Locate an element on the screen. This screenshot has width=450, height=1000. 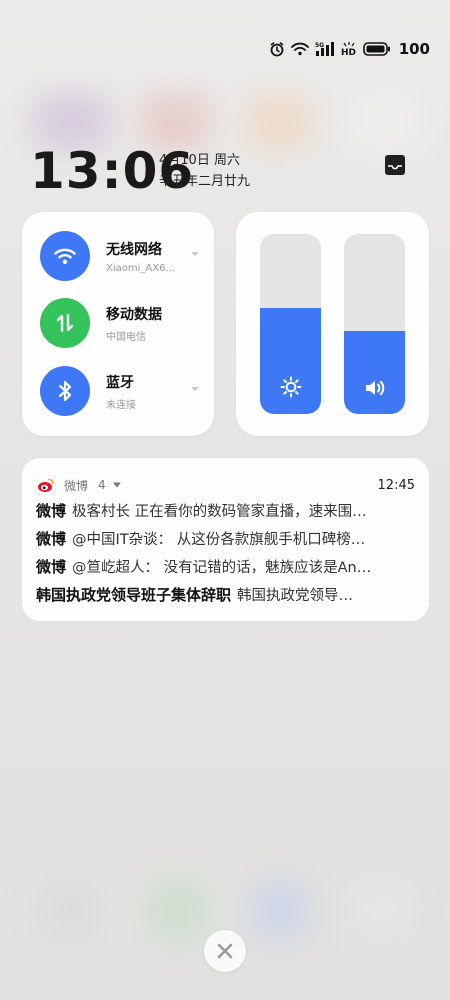
brightness-icon is located at coordinates (290, 387).